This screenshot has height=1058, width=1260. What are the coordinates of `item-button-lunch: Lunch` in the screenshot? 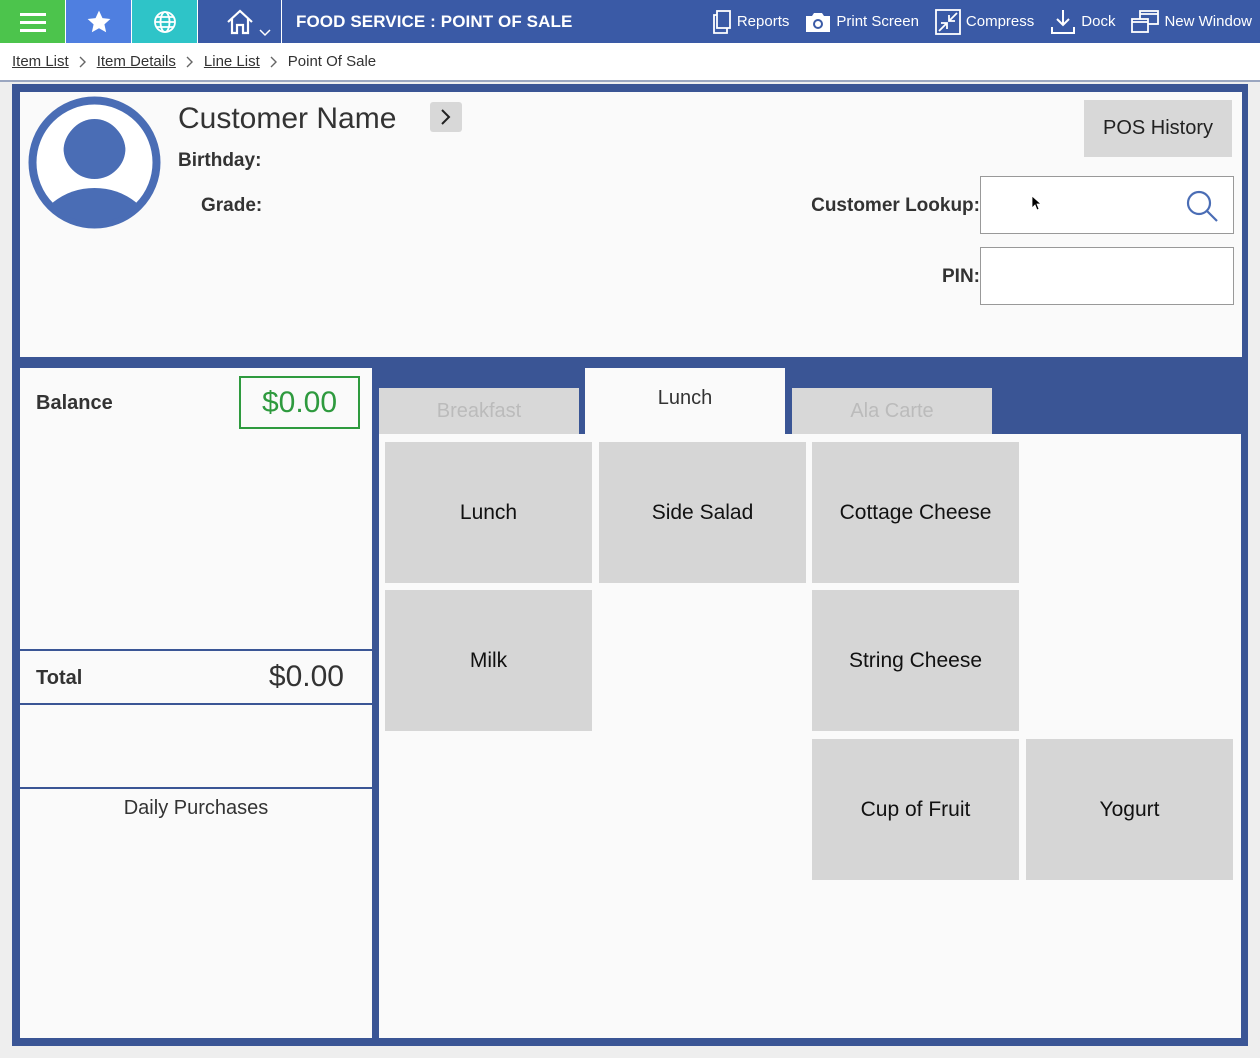 It's located at (488, 512).